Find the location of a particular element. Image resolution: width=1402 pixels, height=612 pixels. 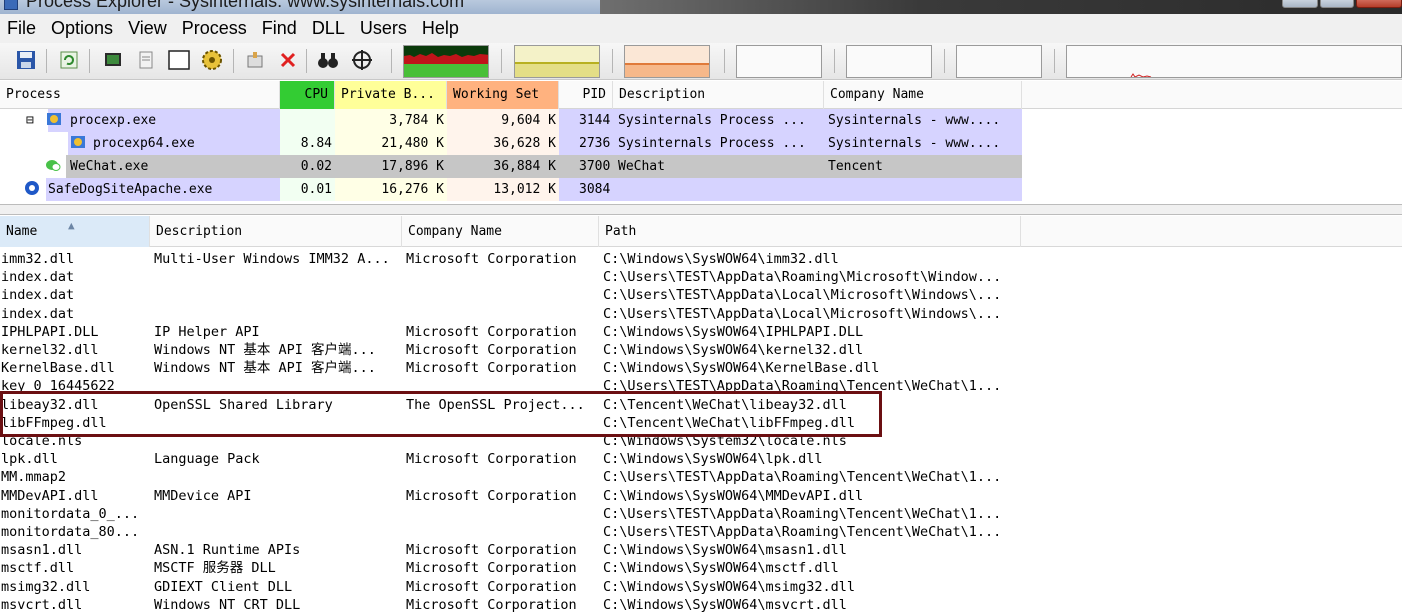

menu-dll: DLL is located at coordinates (329, 28).